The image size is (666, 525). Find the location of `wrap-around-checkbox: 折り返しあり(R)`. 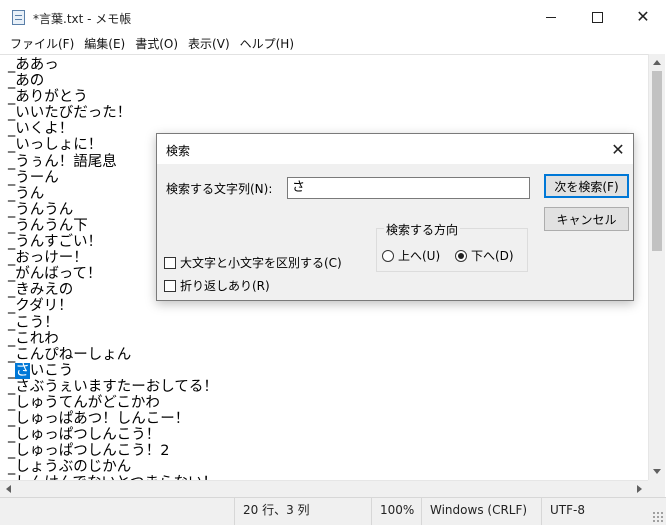

wrap-around-checkbox: 折り返しあり(R) is located at coordinates (217, 285).